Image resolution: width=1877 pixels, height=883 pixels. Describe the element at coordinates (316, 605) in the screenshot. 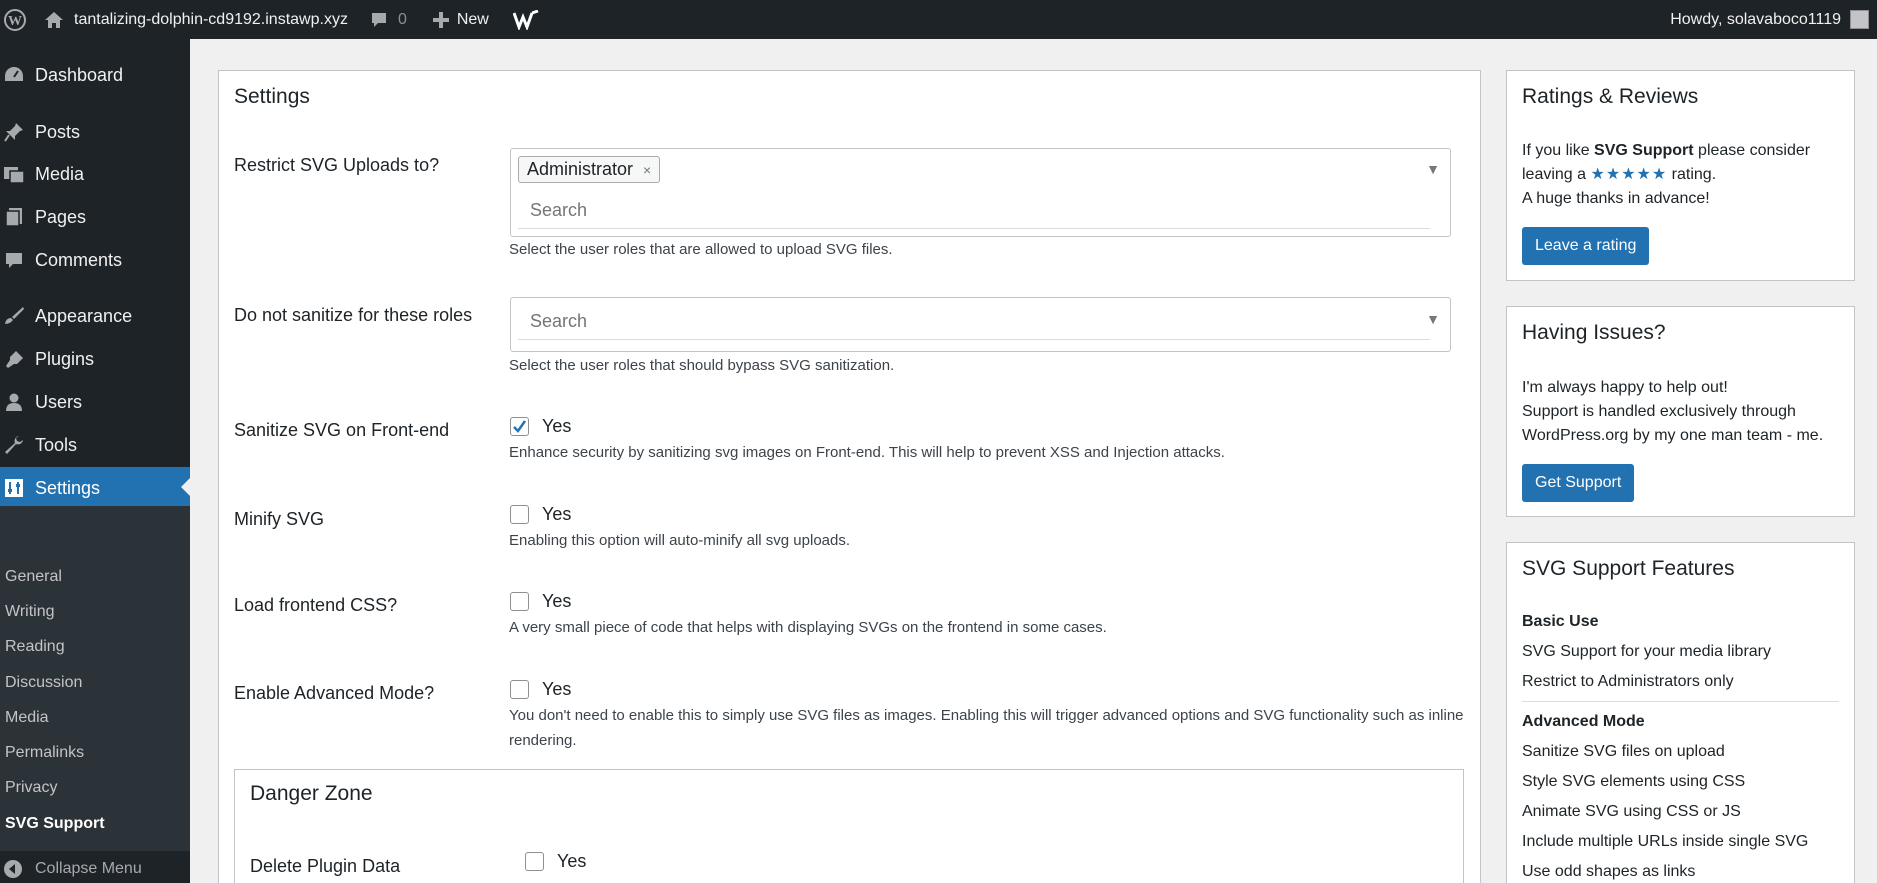

I see `frontend-css-label: Load frontend CSS?` at that location.